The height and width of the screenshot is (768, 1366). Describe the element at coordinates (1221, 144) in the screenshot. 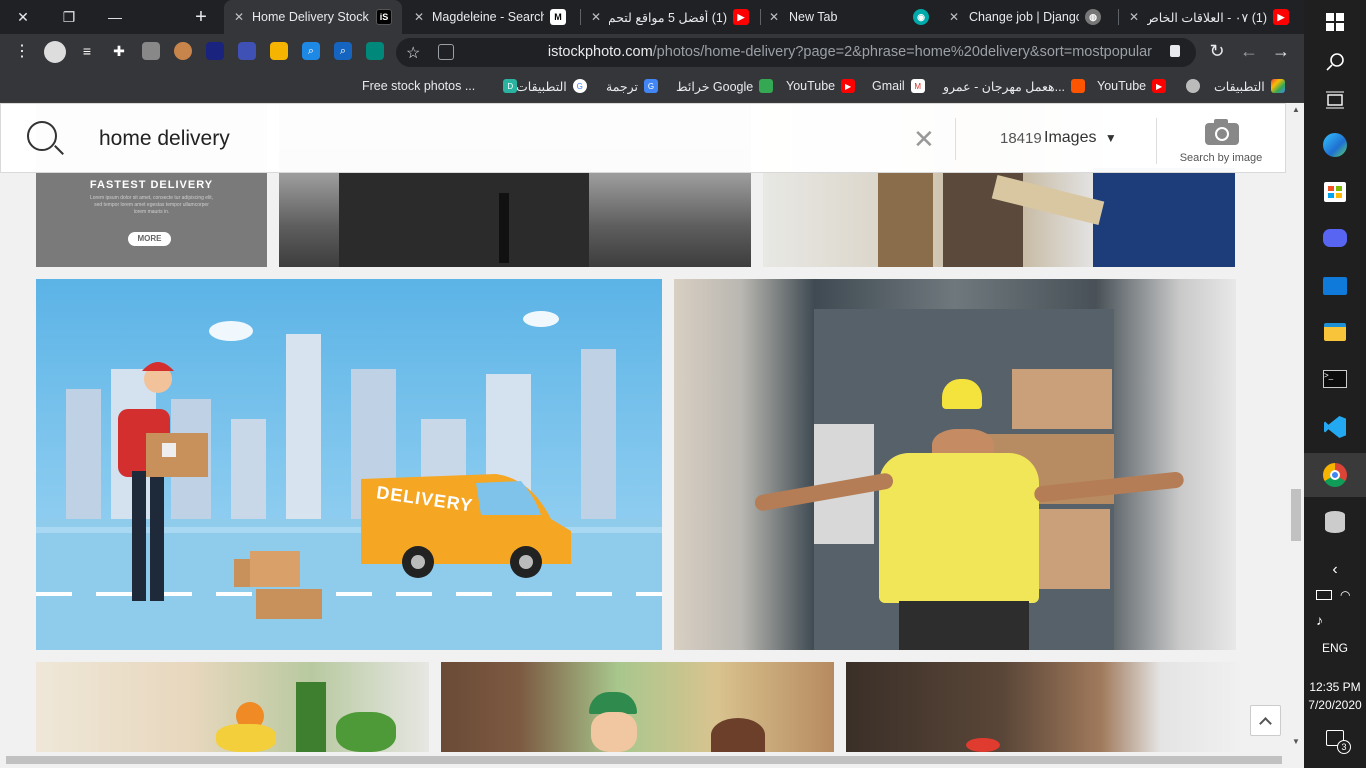

I see `search-by-image-button: Search by image` at that location.